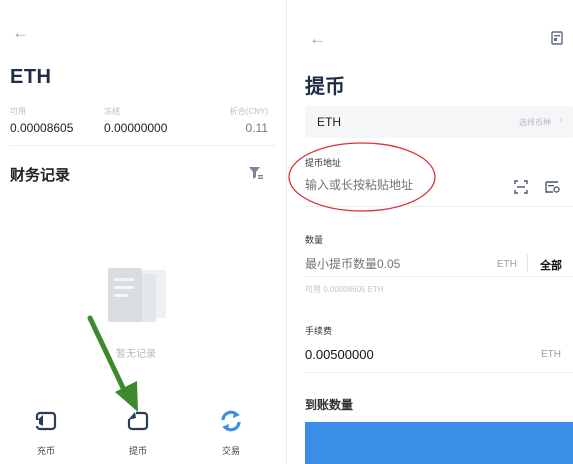  What do you see at coordinates (138, 432) in the screenshot?
I see `withdraw-button: 提币` at bounding box center [138, 432].